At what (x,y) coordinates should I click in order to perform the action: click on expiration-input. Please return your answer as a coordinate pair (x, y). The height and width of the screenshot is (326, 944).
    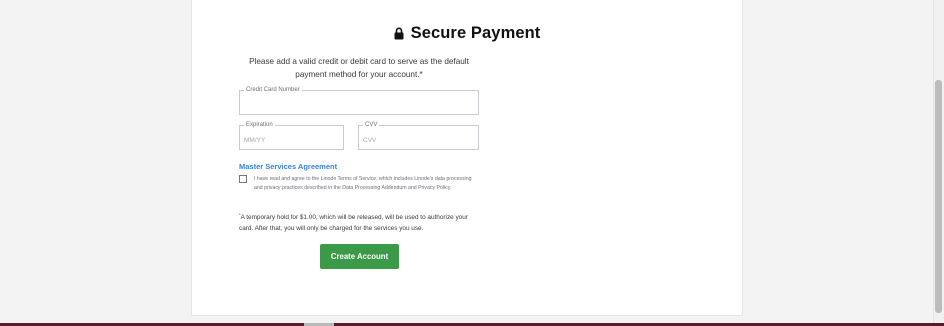
    Looking at the image, I should click on (291, 137).